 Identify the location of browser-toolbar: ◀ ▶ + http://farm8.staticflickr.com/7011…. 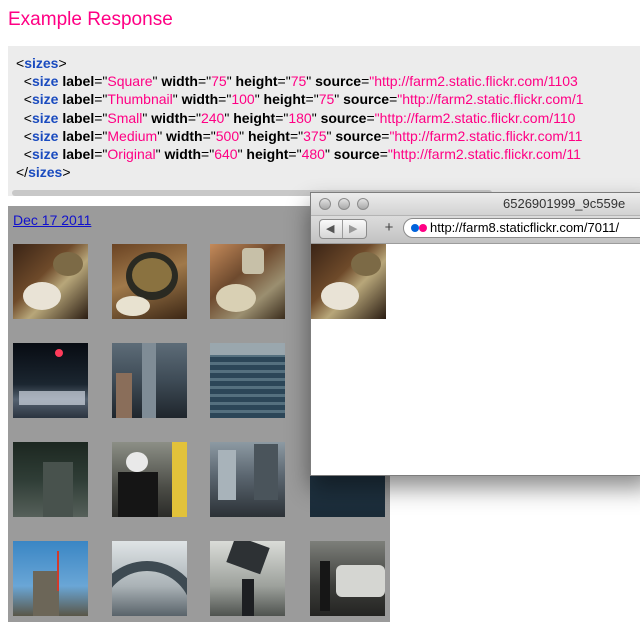
(475, 230).